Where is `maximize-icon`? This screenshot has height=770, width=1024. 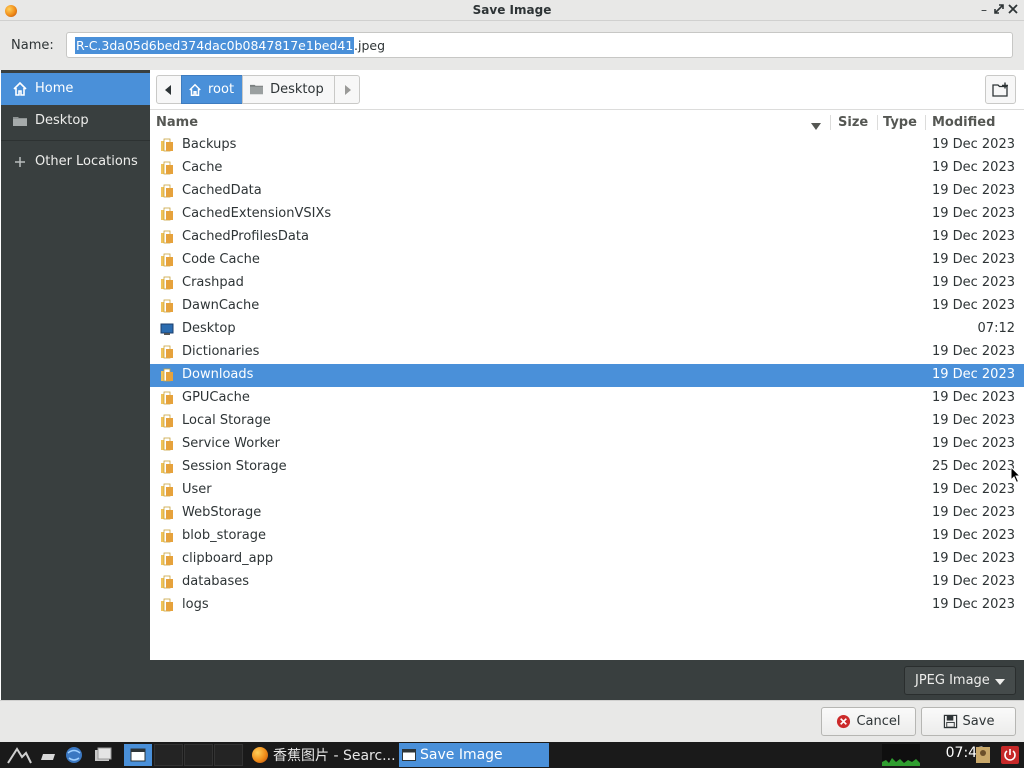 maximize-icon is located at coordinates (999, 10).